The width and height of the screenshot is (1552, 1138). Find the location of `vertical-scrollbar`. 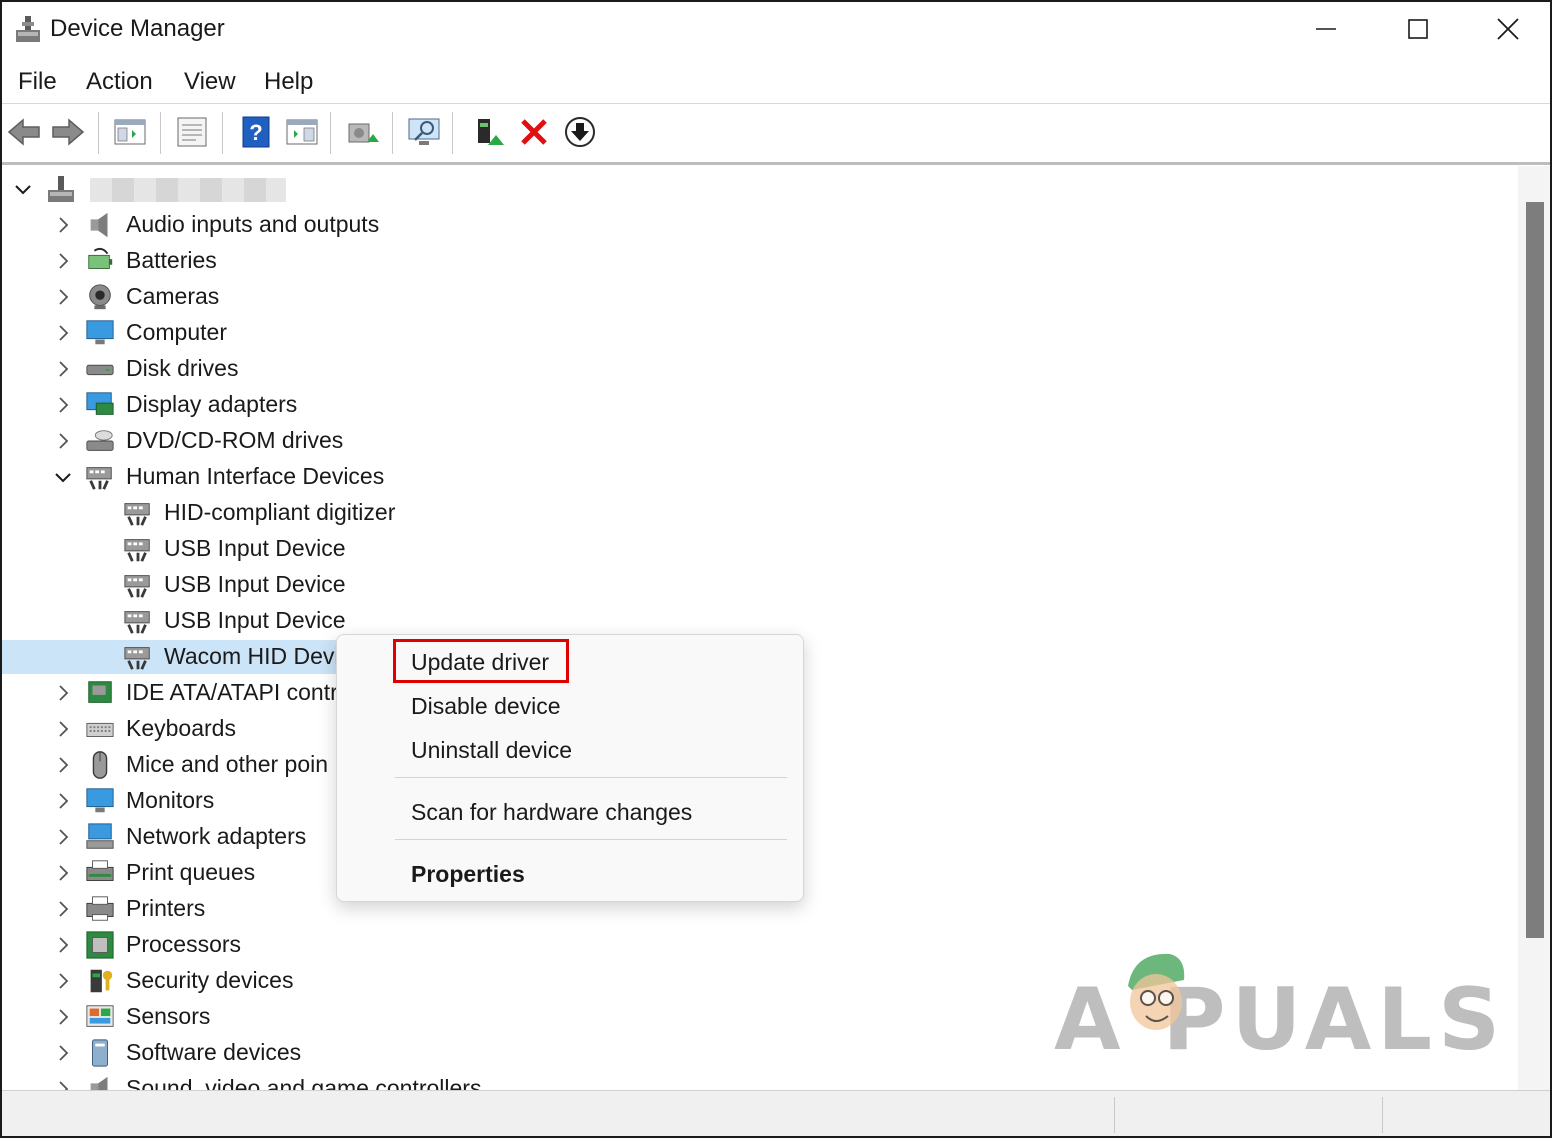

vertical-scrollbar is located at coordinates (1534, 628).